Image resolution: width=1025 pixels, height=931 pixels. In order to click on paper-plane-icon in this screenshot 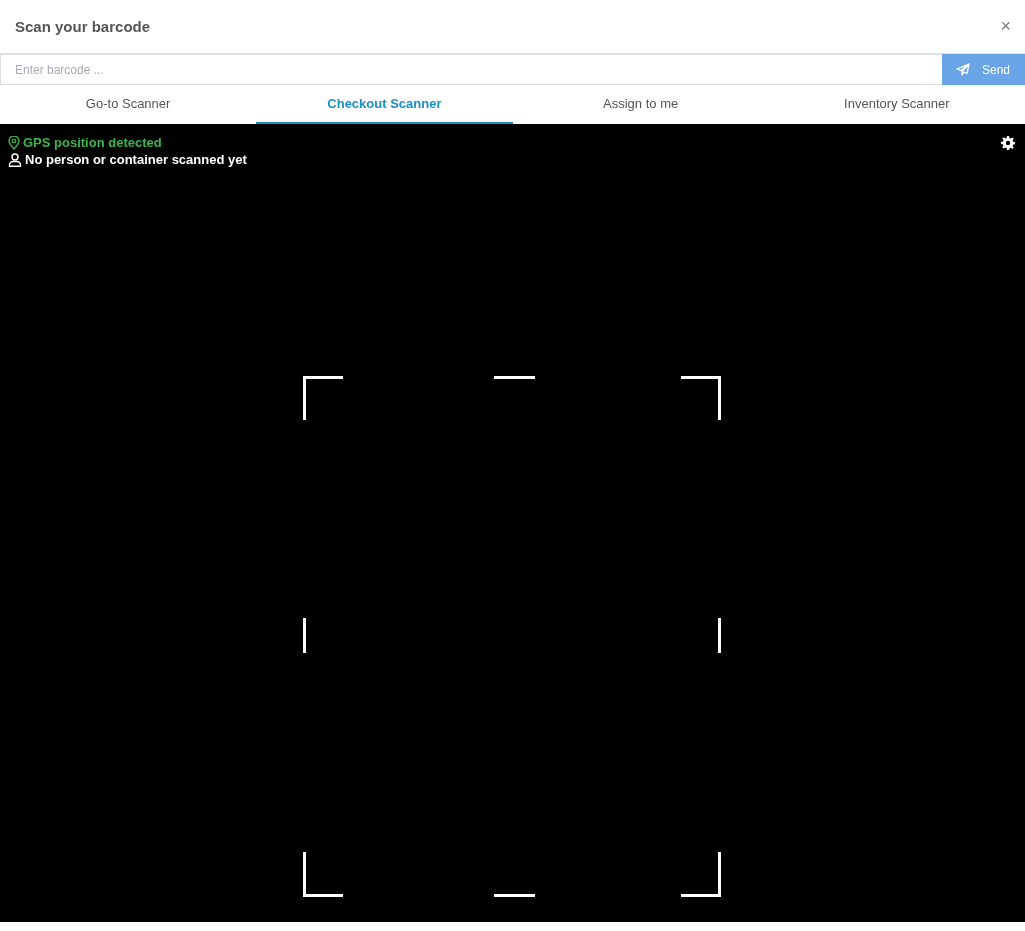, I will do `click(963, 69)`.